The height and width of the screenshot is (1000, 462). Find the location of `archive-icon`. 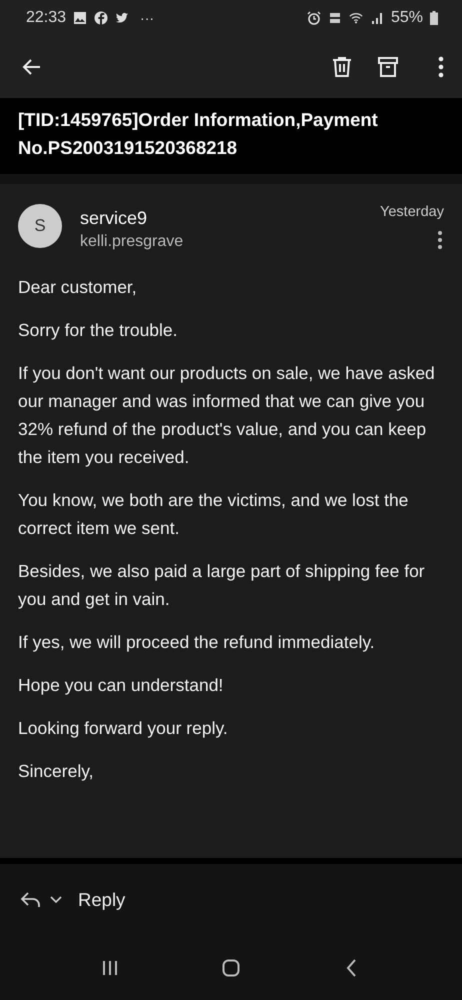

archive-icon is located at coordinates (388, 67).